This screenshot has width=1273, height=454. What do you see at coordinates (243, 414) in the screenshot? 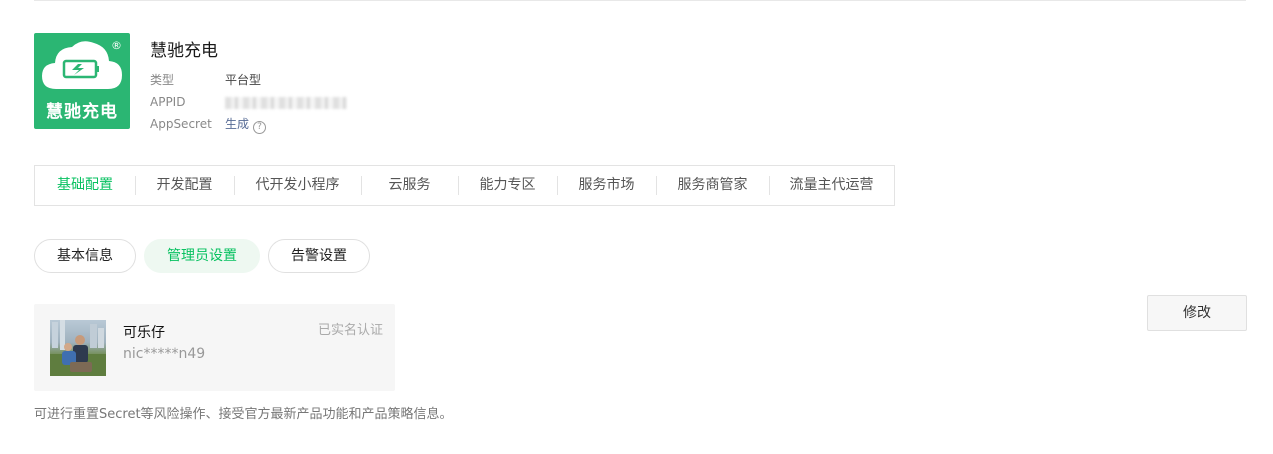
I see `admin-description: 可进行重置Secret等风险操作、接受官方最新产品功能和产品策略信息。` at bounding box center [243, 414].